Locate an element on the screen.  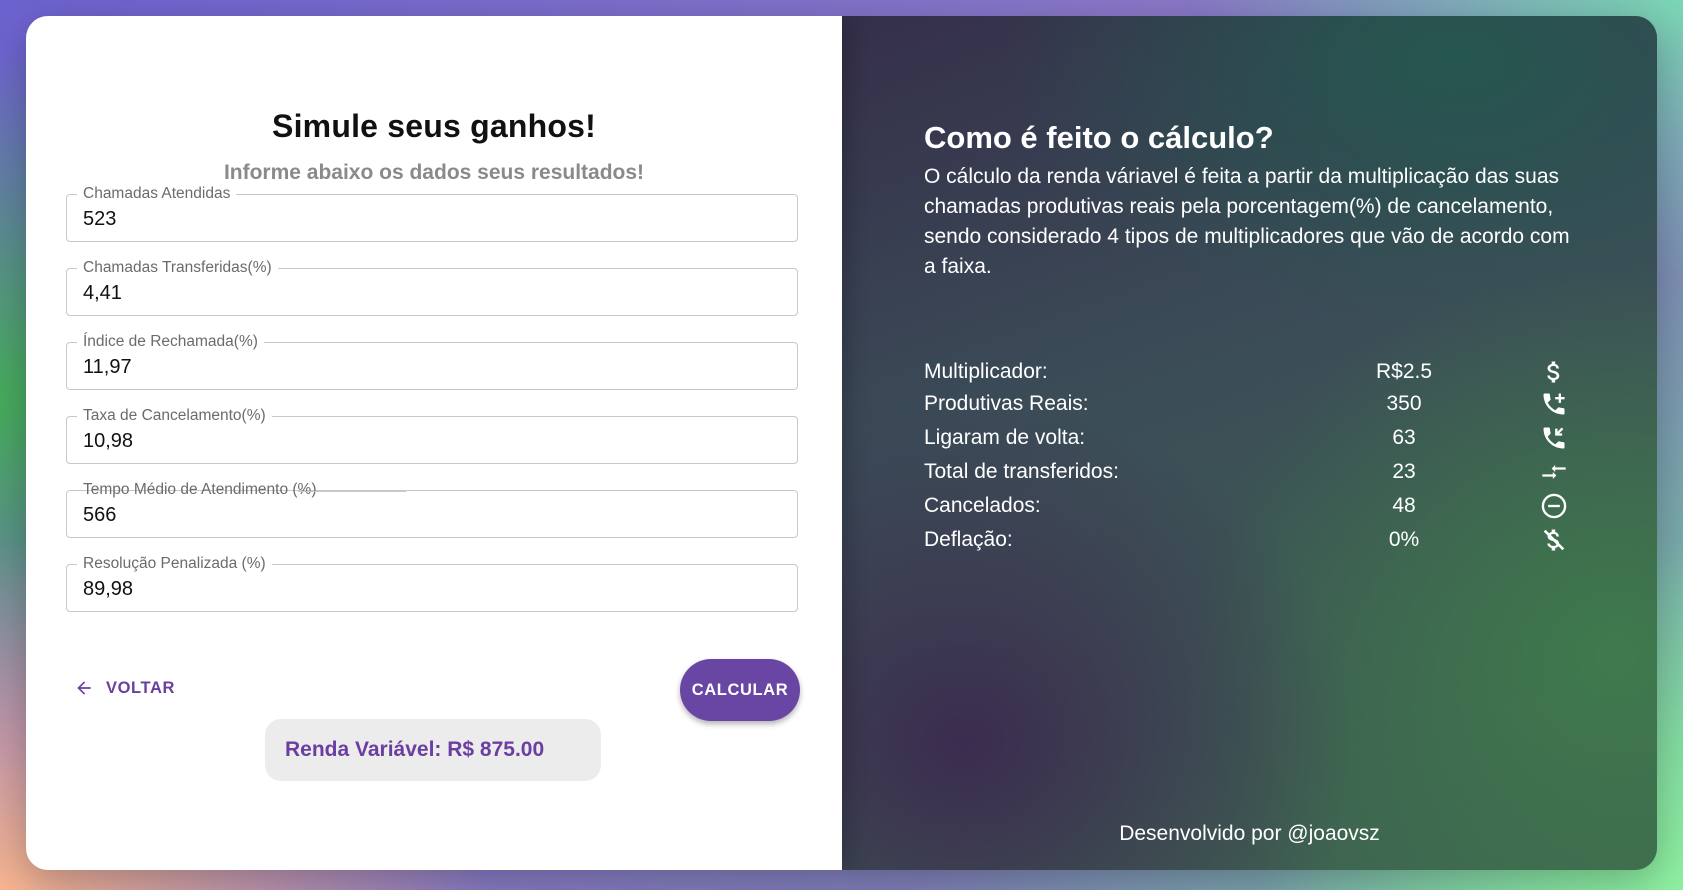
row-label: Ligaram de volta: is located at coordinates (1005, 437).